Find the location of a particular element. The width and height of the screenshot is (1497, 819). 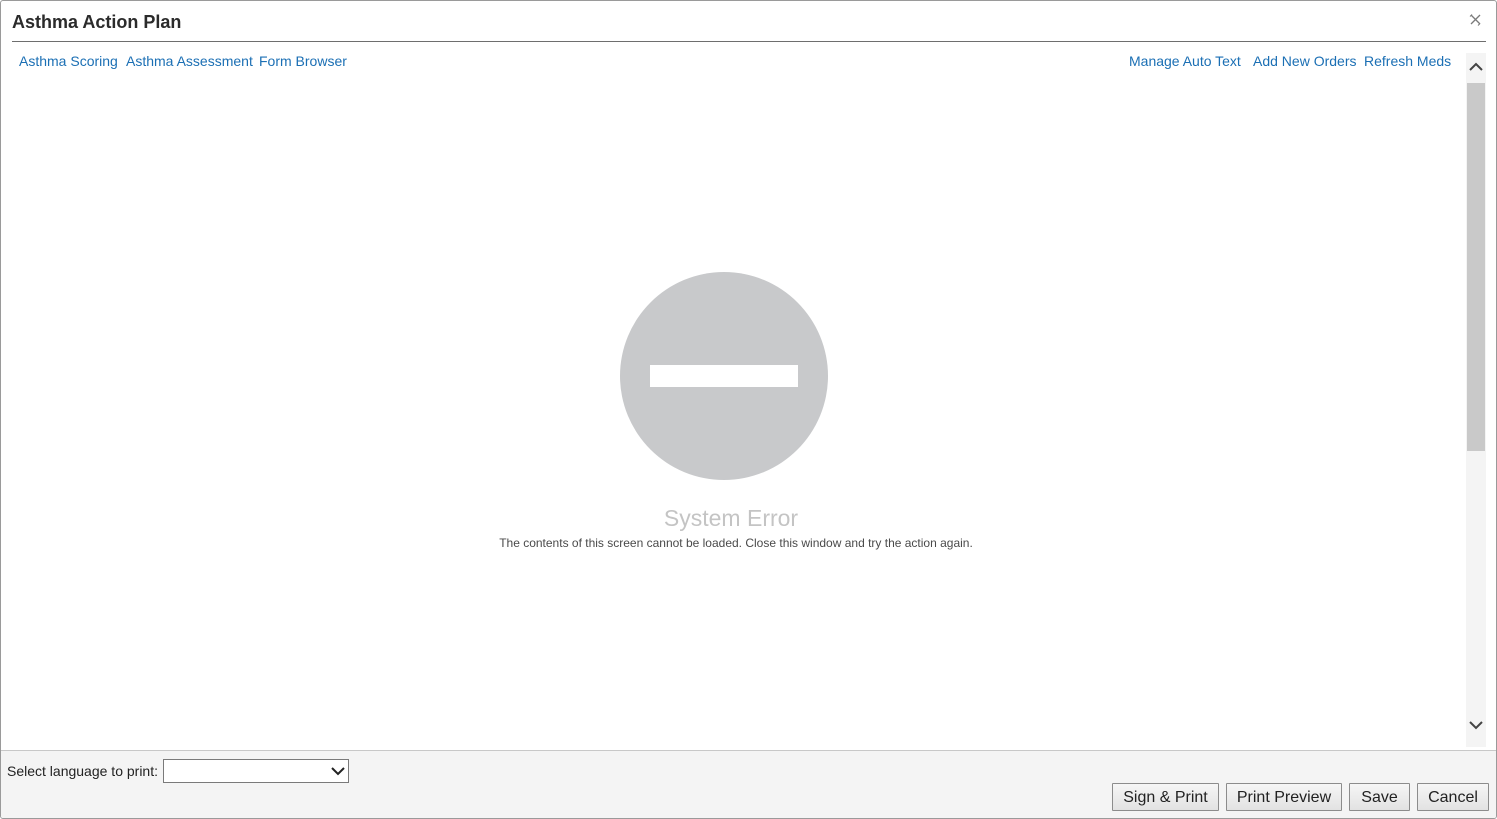

language-select is located at coordinates (256, 771).